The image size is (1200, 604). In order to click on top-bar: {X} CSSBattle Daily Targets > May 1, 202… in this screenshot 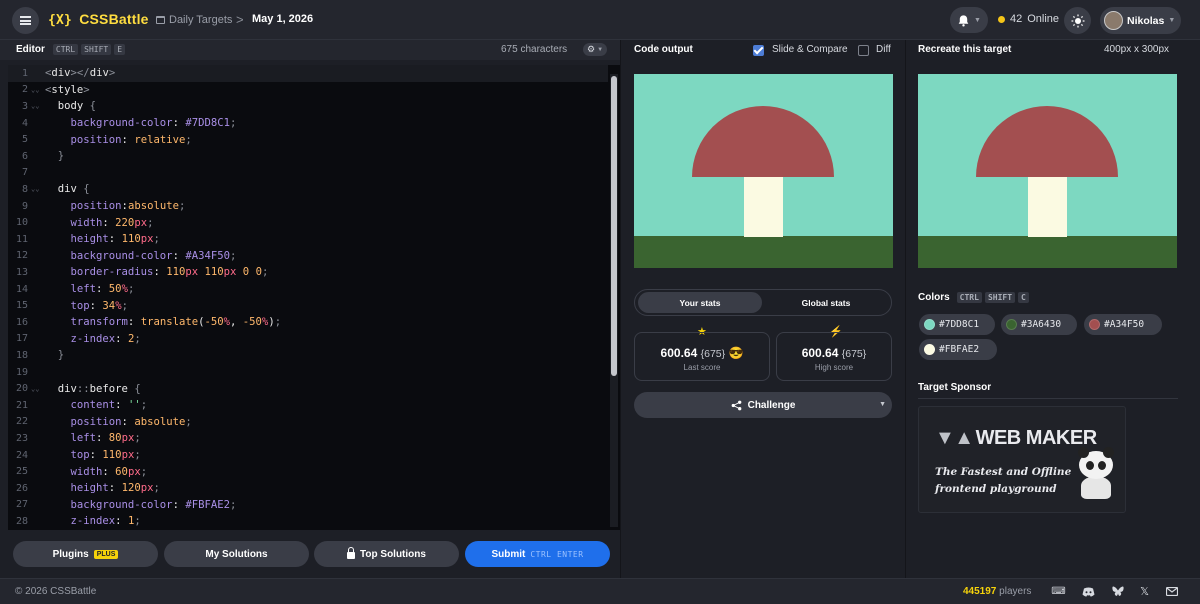, I will do `click(600, 20)`.